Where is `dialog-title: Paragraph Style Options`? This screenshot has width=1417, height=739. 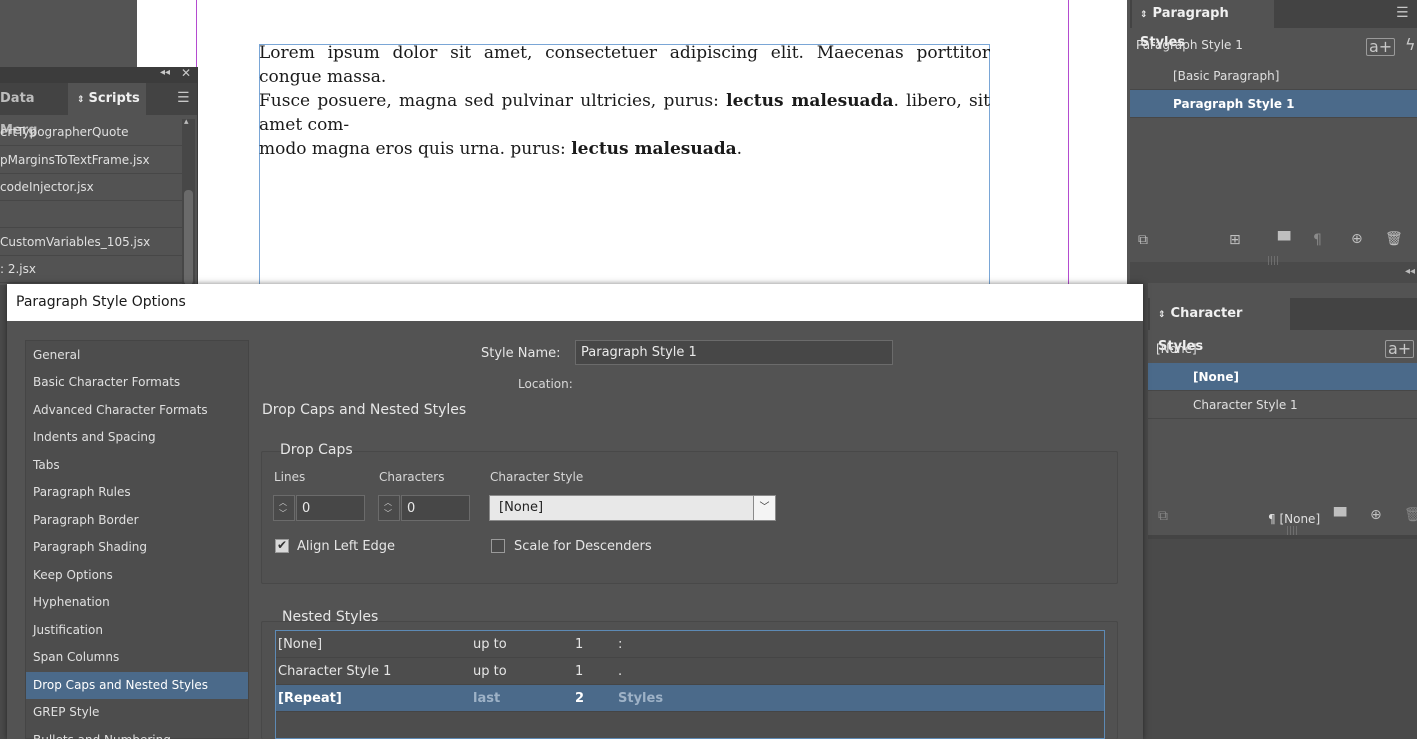 dialog-title: Paragraph Style Options is located at coordinates (575, 302).